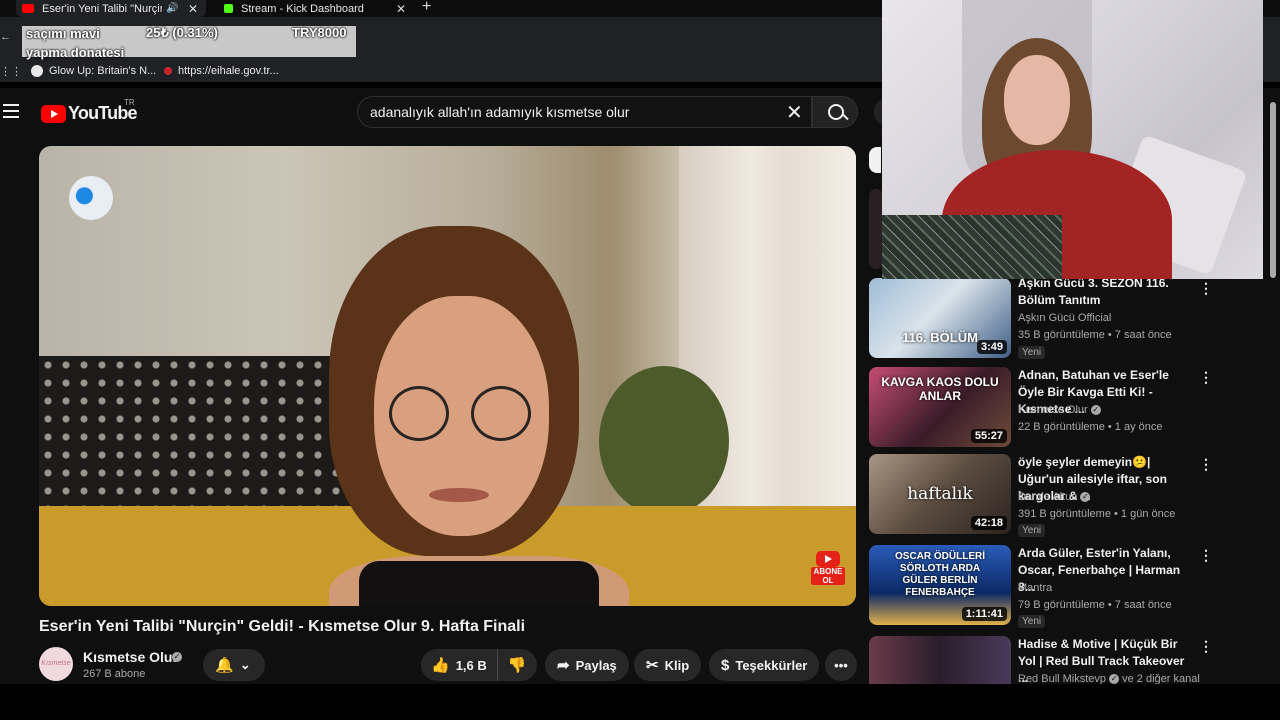  Describe the element at coordinates (988, 436) in the screenshot. I see `video-duration: 55:27` at that location.